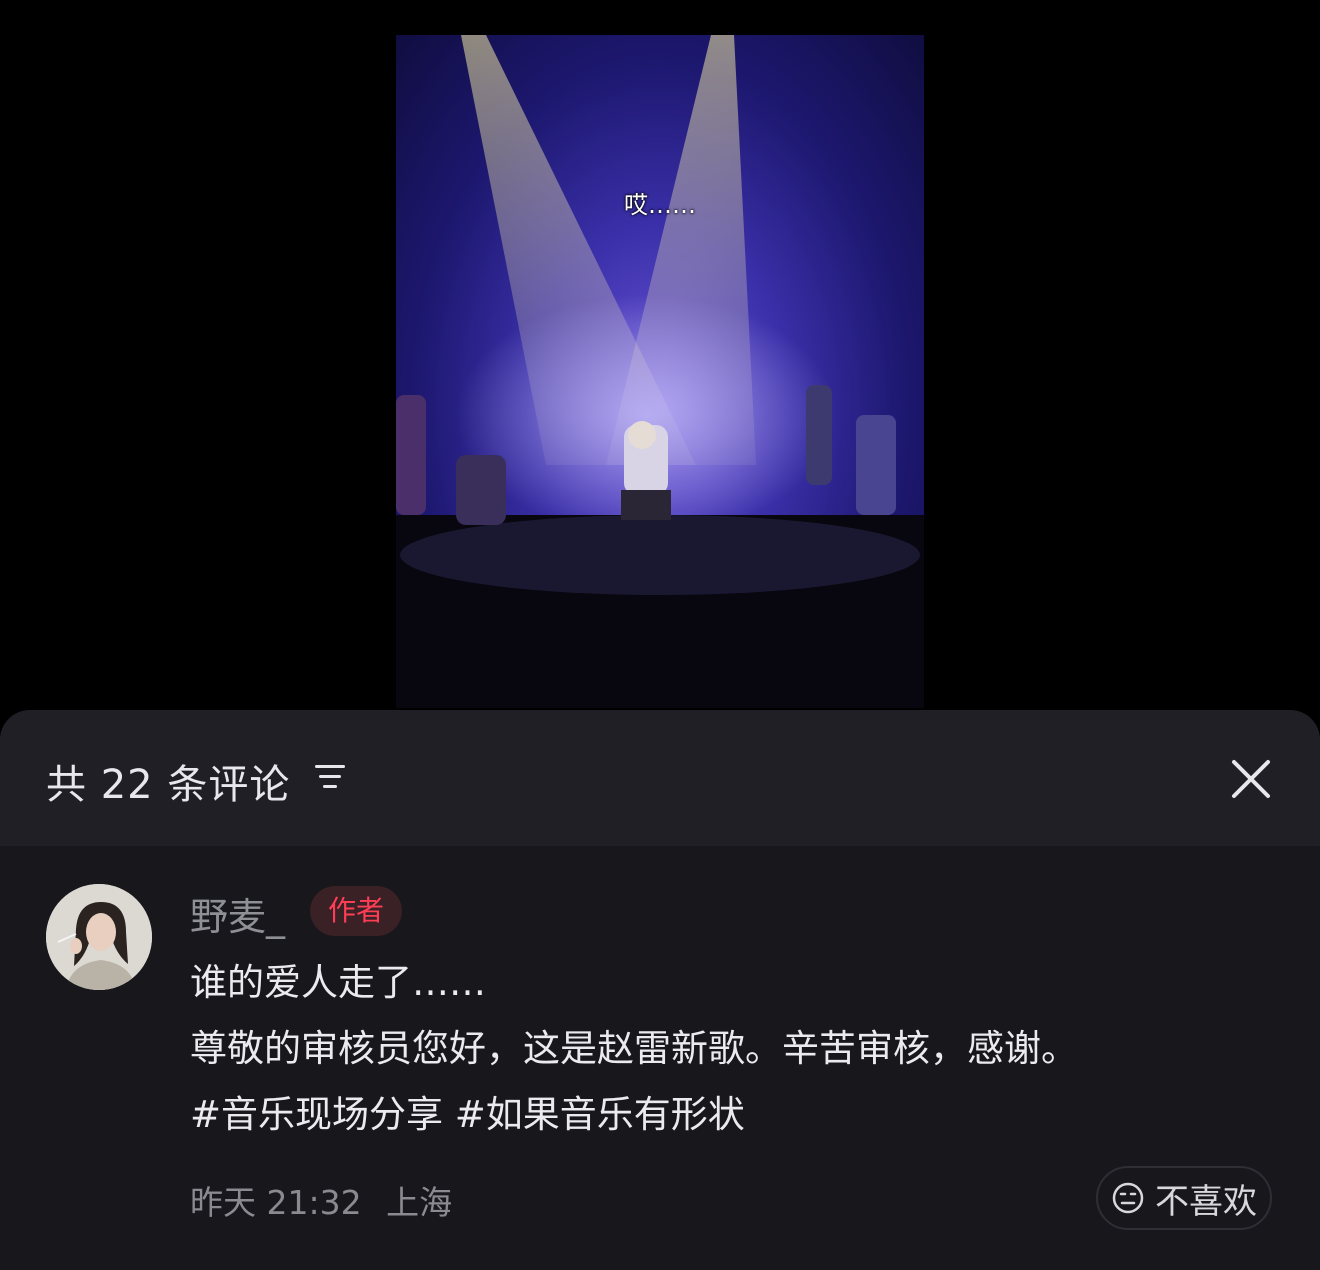 The width and height of the screenshot is (1320, 1270). I want to click on dislike-button: 不喜欢, so click(1184, 1198).